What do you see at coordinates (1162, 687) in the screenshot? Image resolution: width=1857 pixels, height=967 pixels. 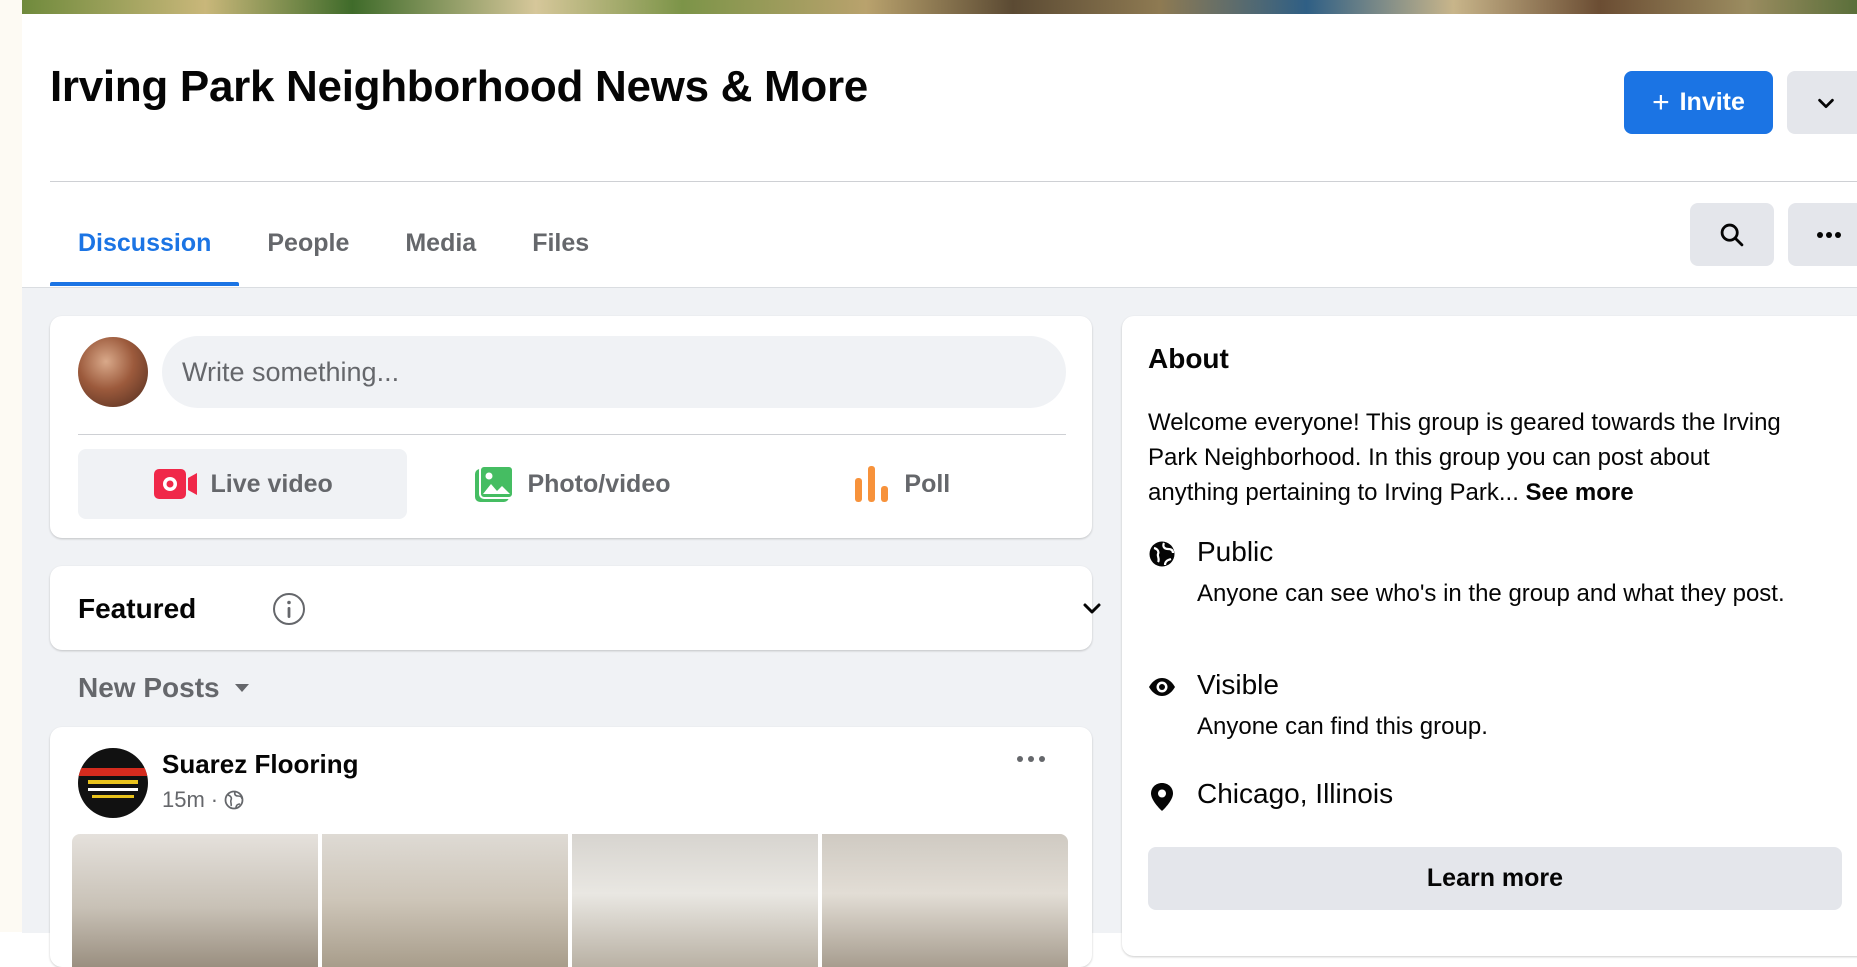 I see `eye-icon` at bounding box center [1162, 687].